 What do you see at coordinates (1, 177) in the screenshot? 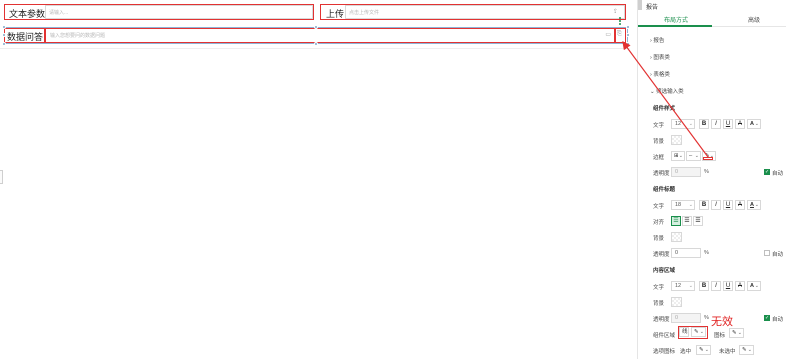
I see `canvas-edge-tab` at bounding box center [1, 177].